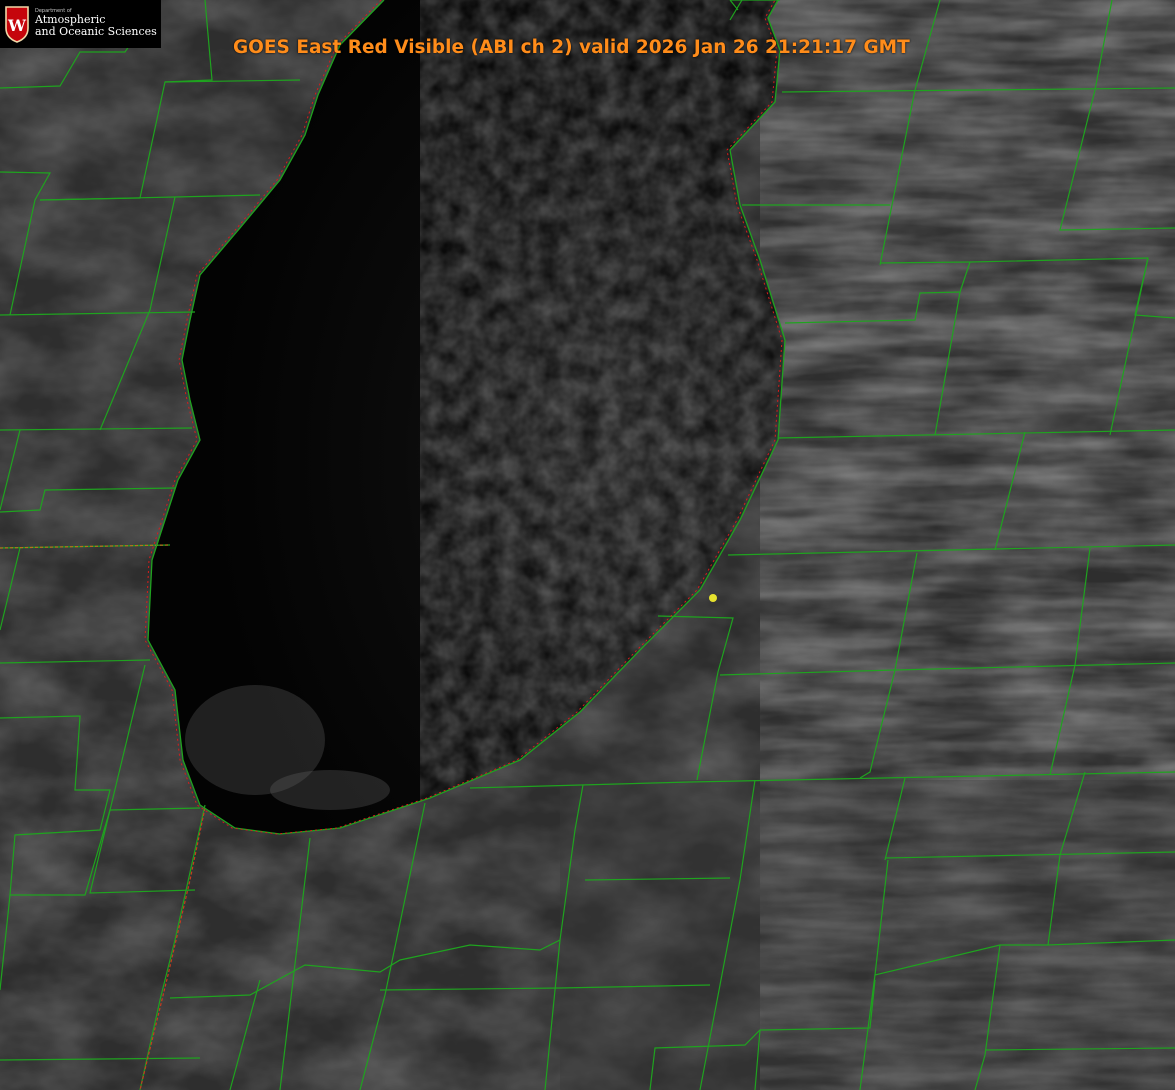 Image resolution: width=1175 pixels, height=1090 pixels. I want to click on station-marker, so click(713, 598).